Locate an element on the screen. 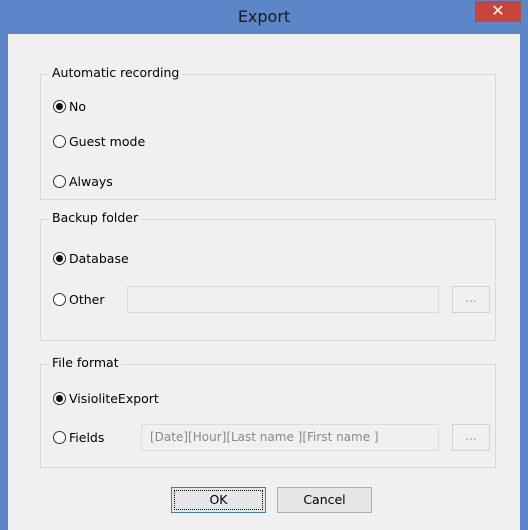 The height and width of the screenshot is (530, 528). radio-fields: Fields is located at coordinates (78, 437).